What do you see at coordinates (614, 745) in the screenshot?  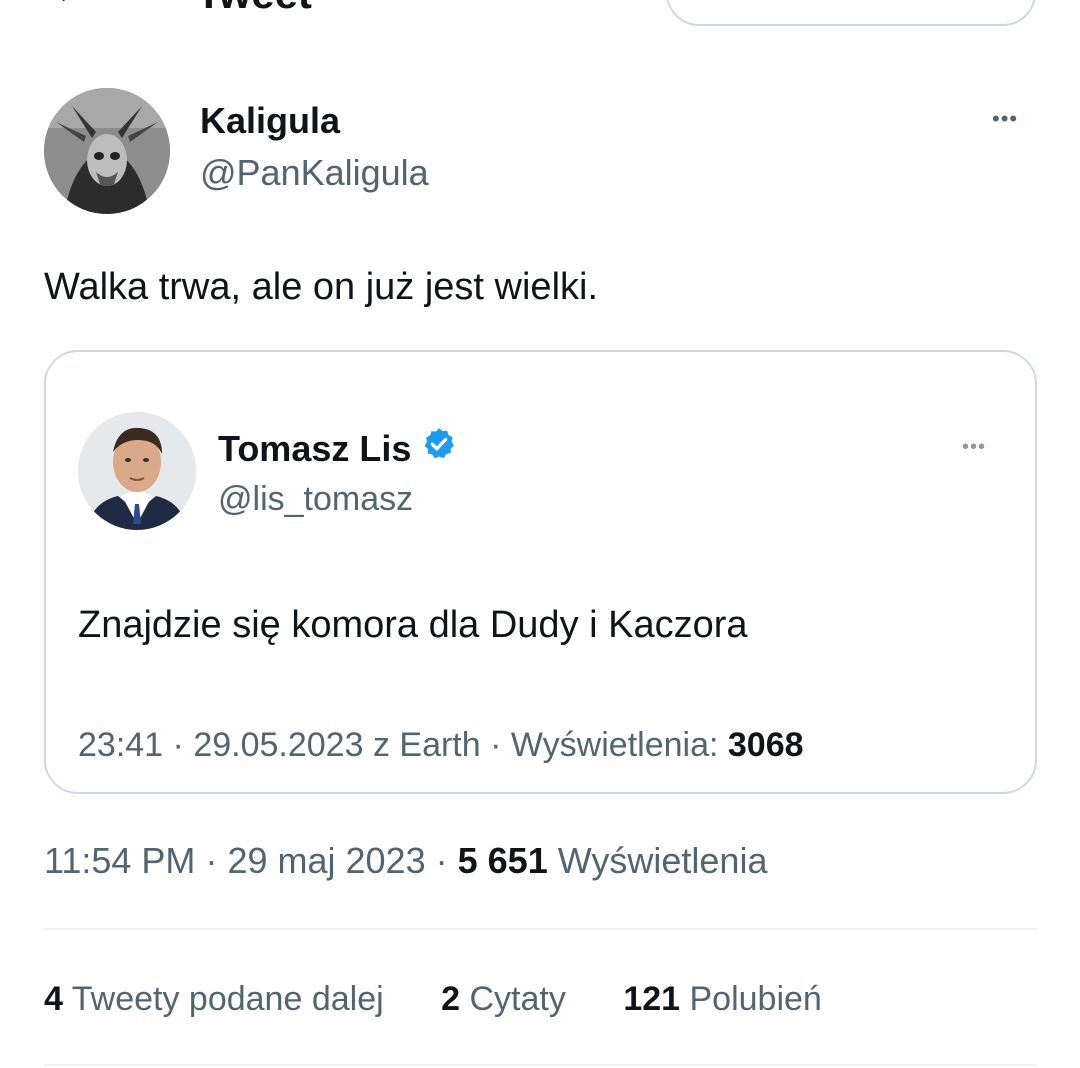 I see `quoted-views-label: Wyświetlenia:` at bounding box center [614, 745].